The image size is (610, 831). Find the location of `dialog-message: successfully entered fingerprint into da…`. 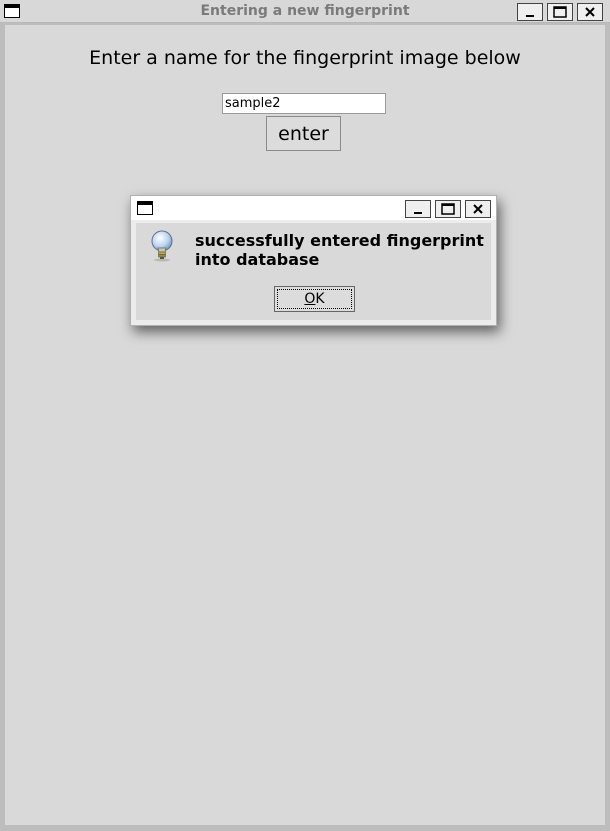

dialog-message: successfully entered fingerprint into da… is located at coordinates (339, 250).